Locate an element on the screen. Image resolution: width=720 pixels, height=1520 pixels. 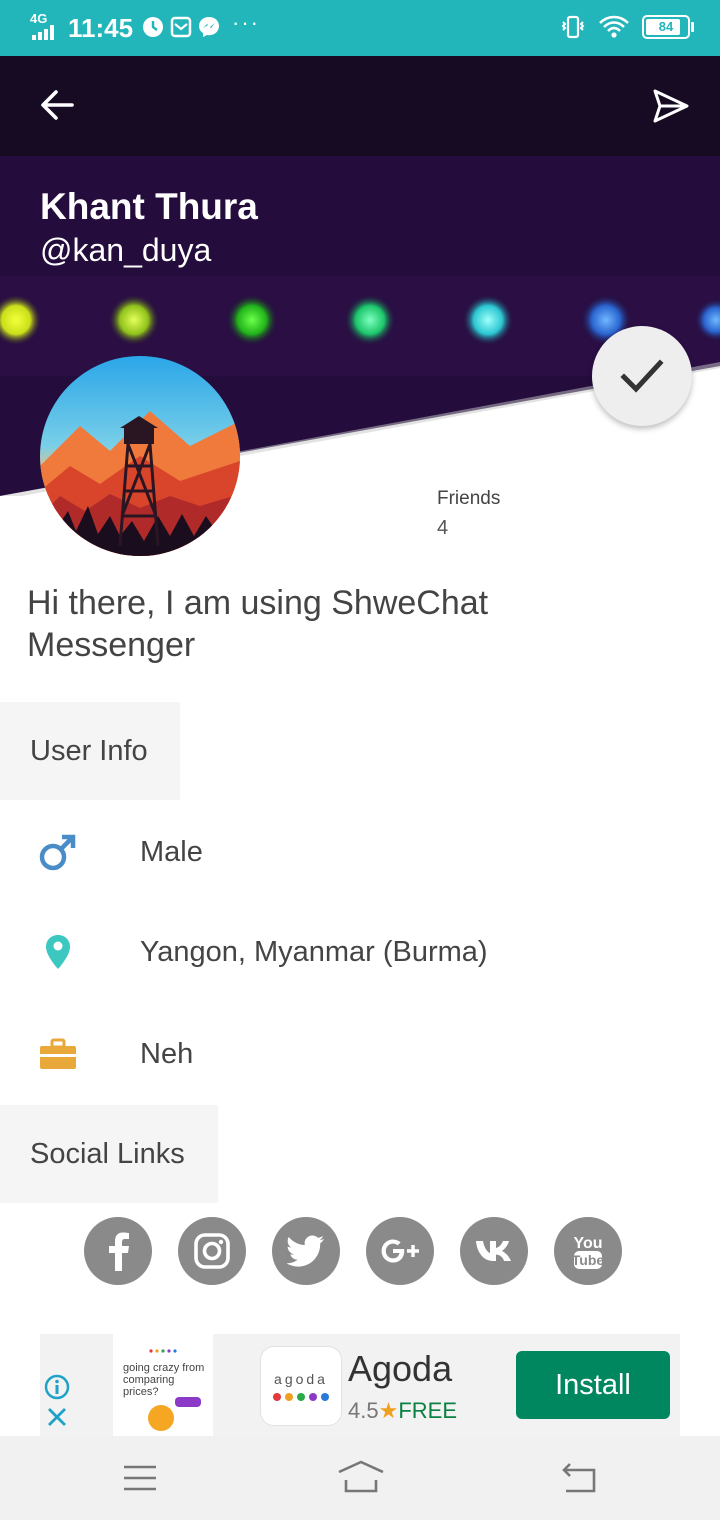
friend-status-button is located at coordinates (642, 376).